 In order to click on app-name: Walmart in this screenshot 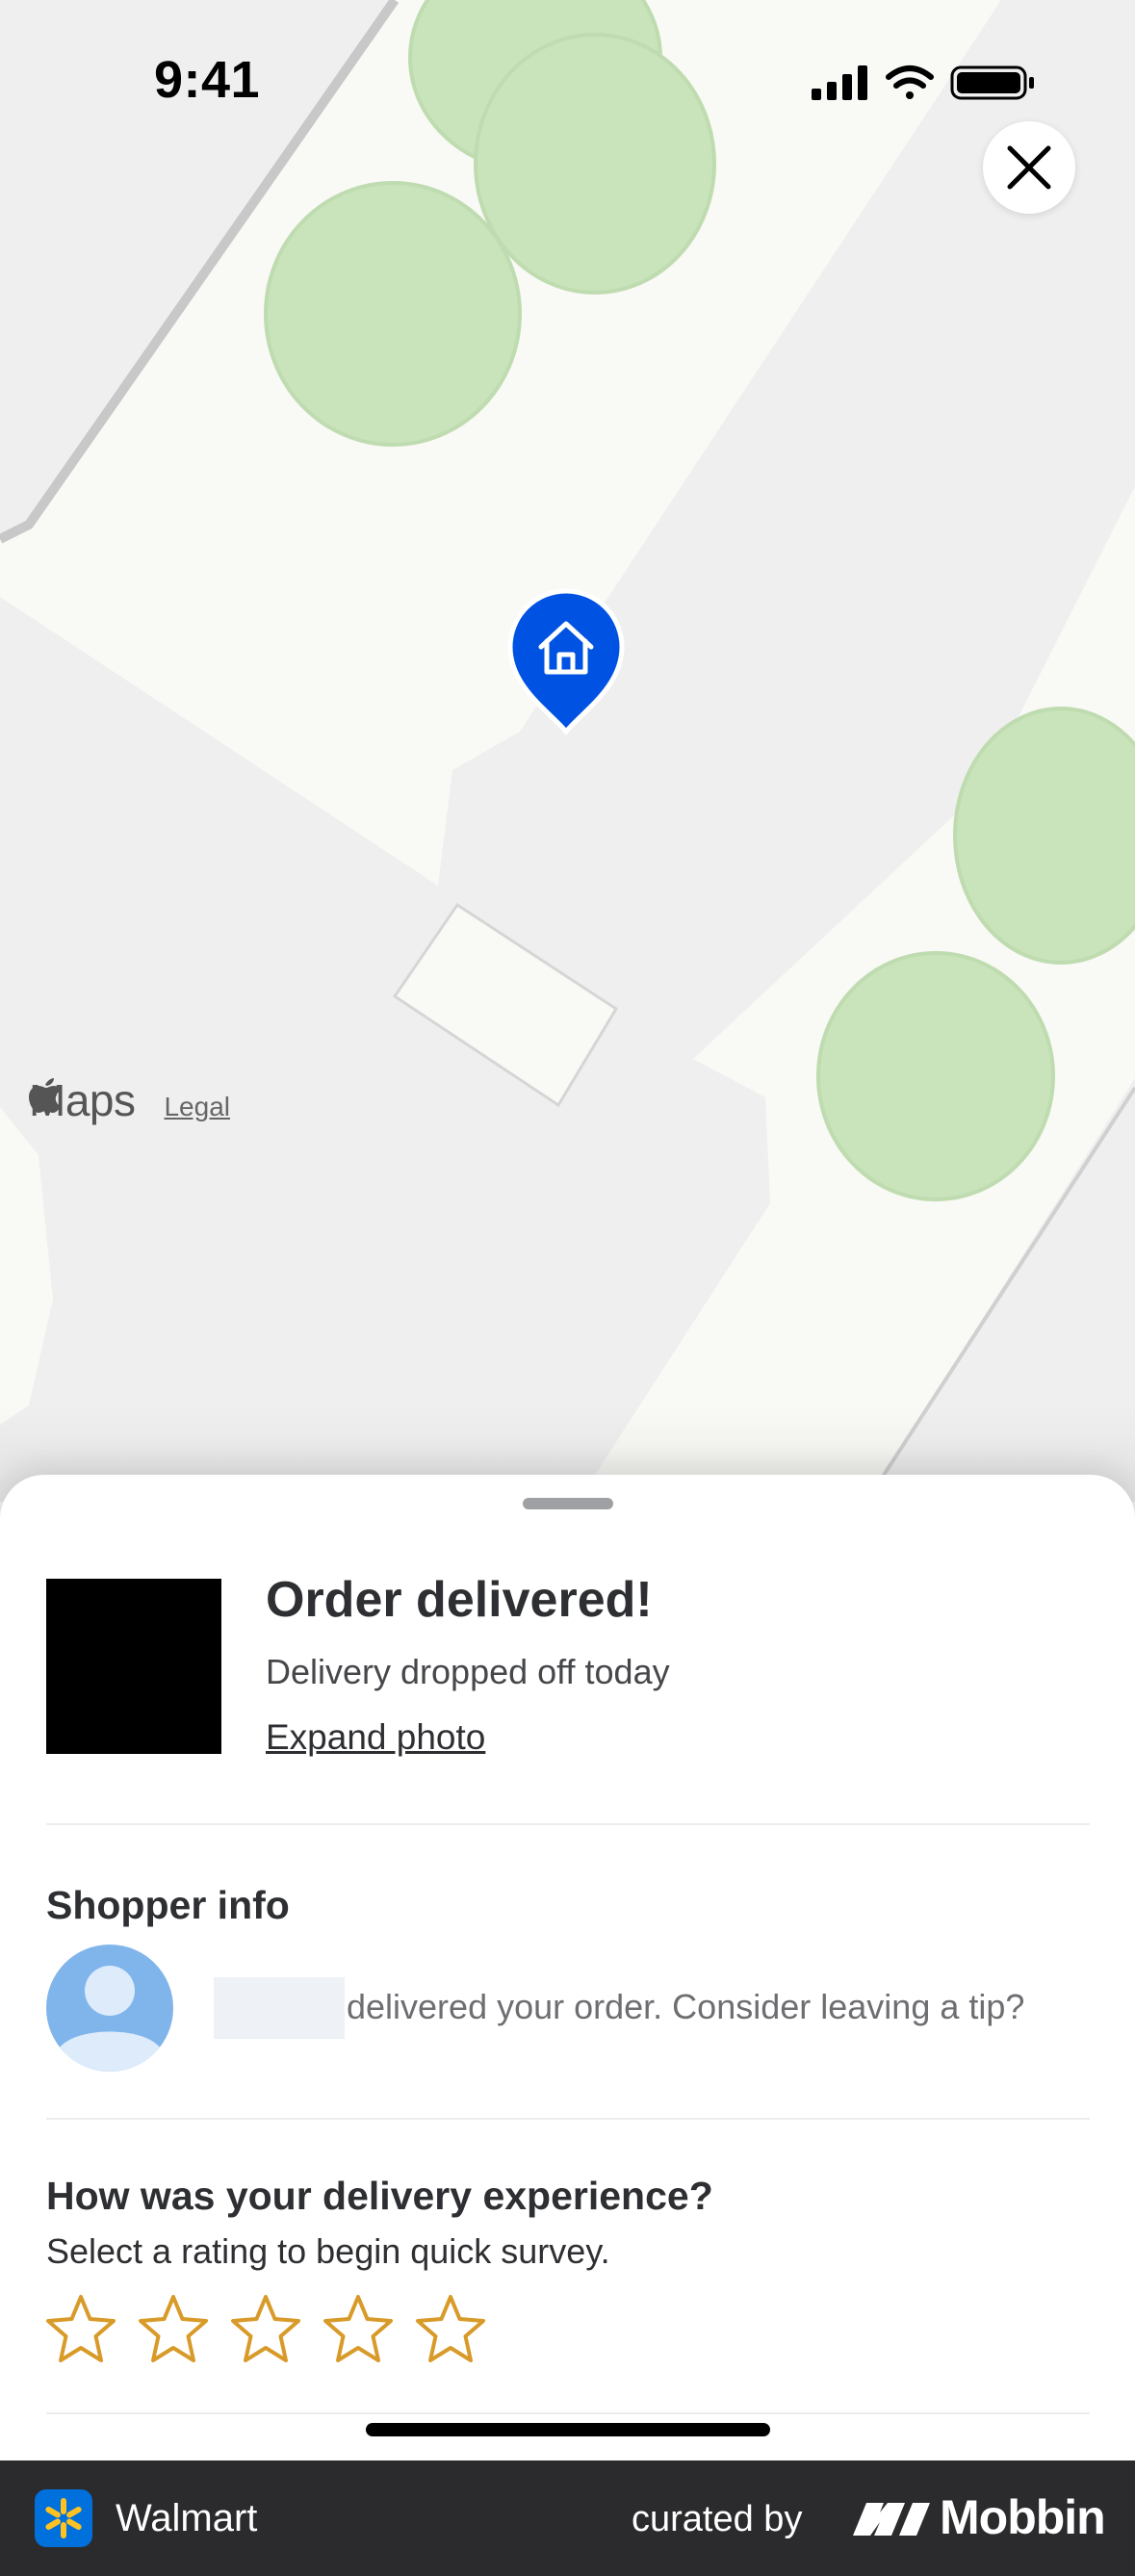, I will do `click(187, 2518)`.